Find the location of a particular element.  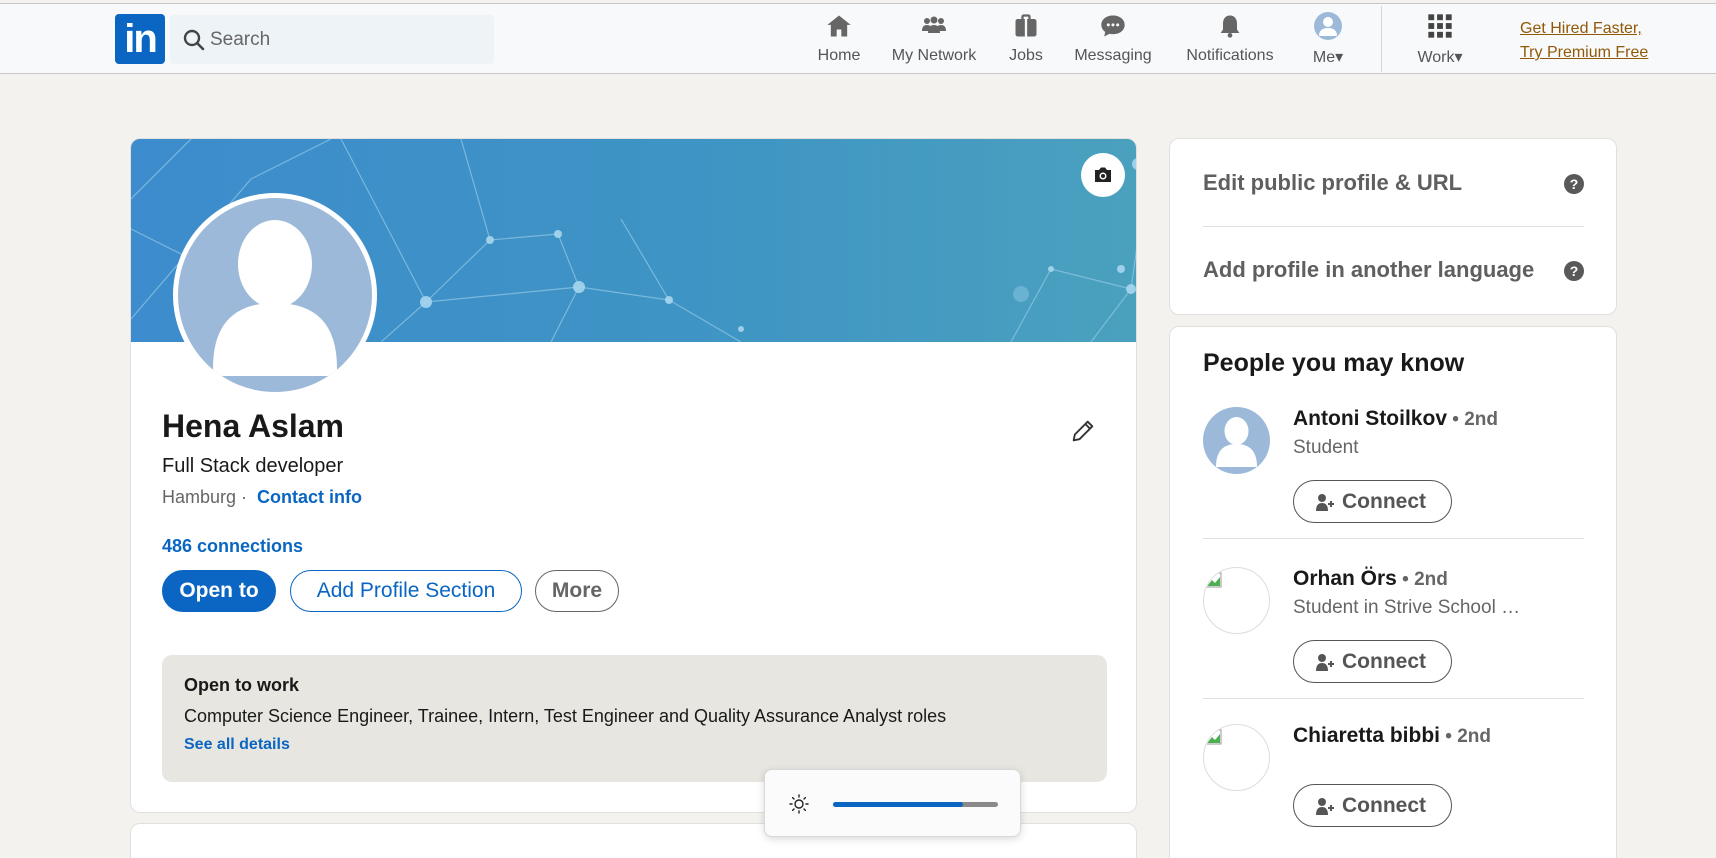

edit-intro-pencil-icon is located at coordinates (1083, 431).